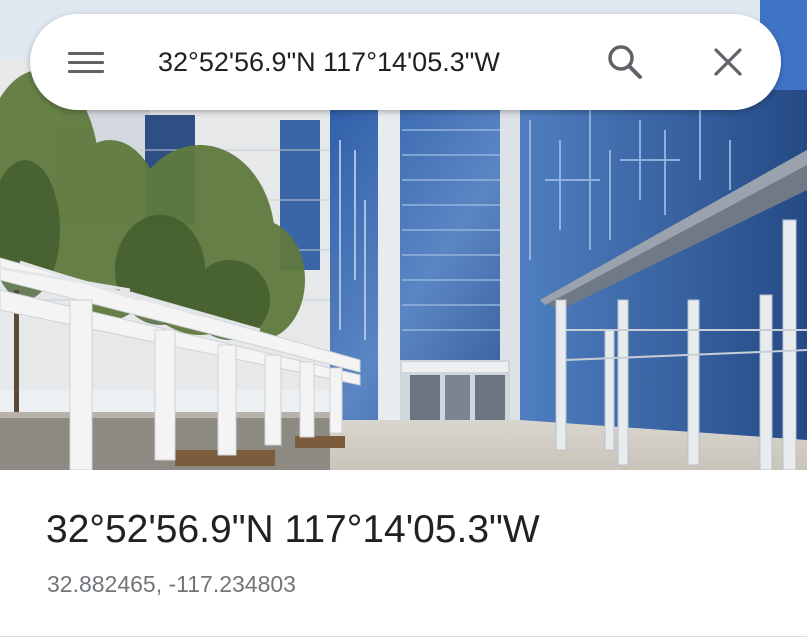 The height and width of the screenshot is (639, 807). I want to click on hamburger-menu-icon, so click(86, 63).